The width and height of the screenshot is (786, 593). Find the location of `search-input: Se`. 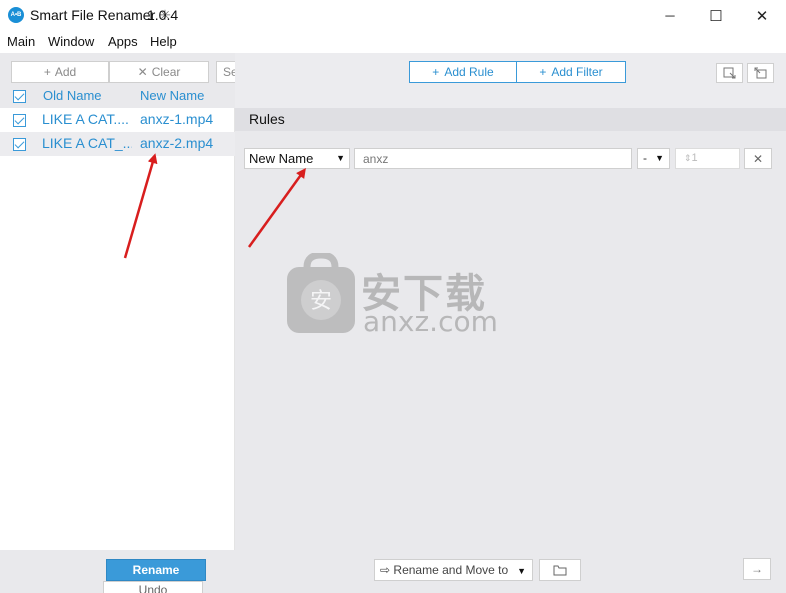

search-input: Se is located at coordinates (225, 72).